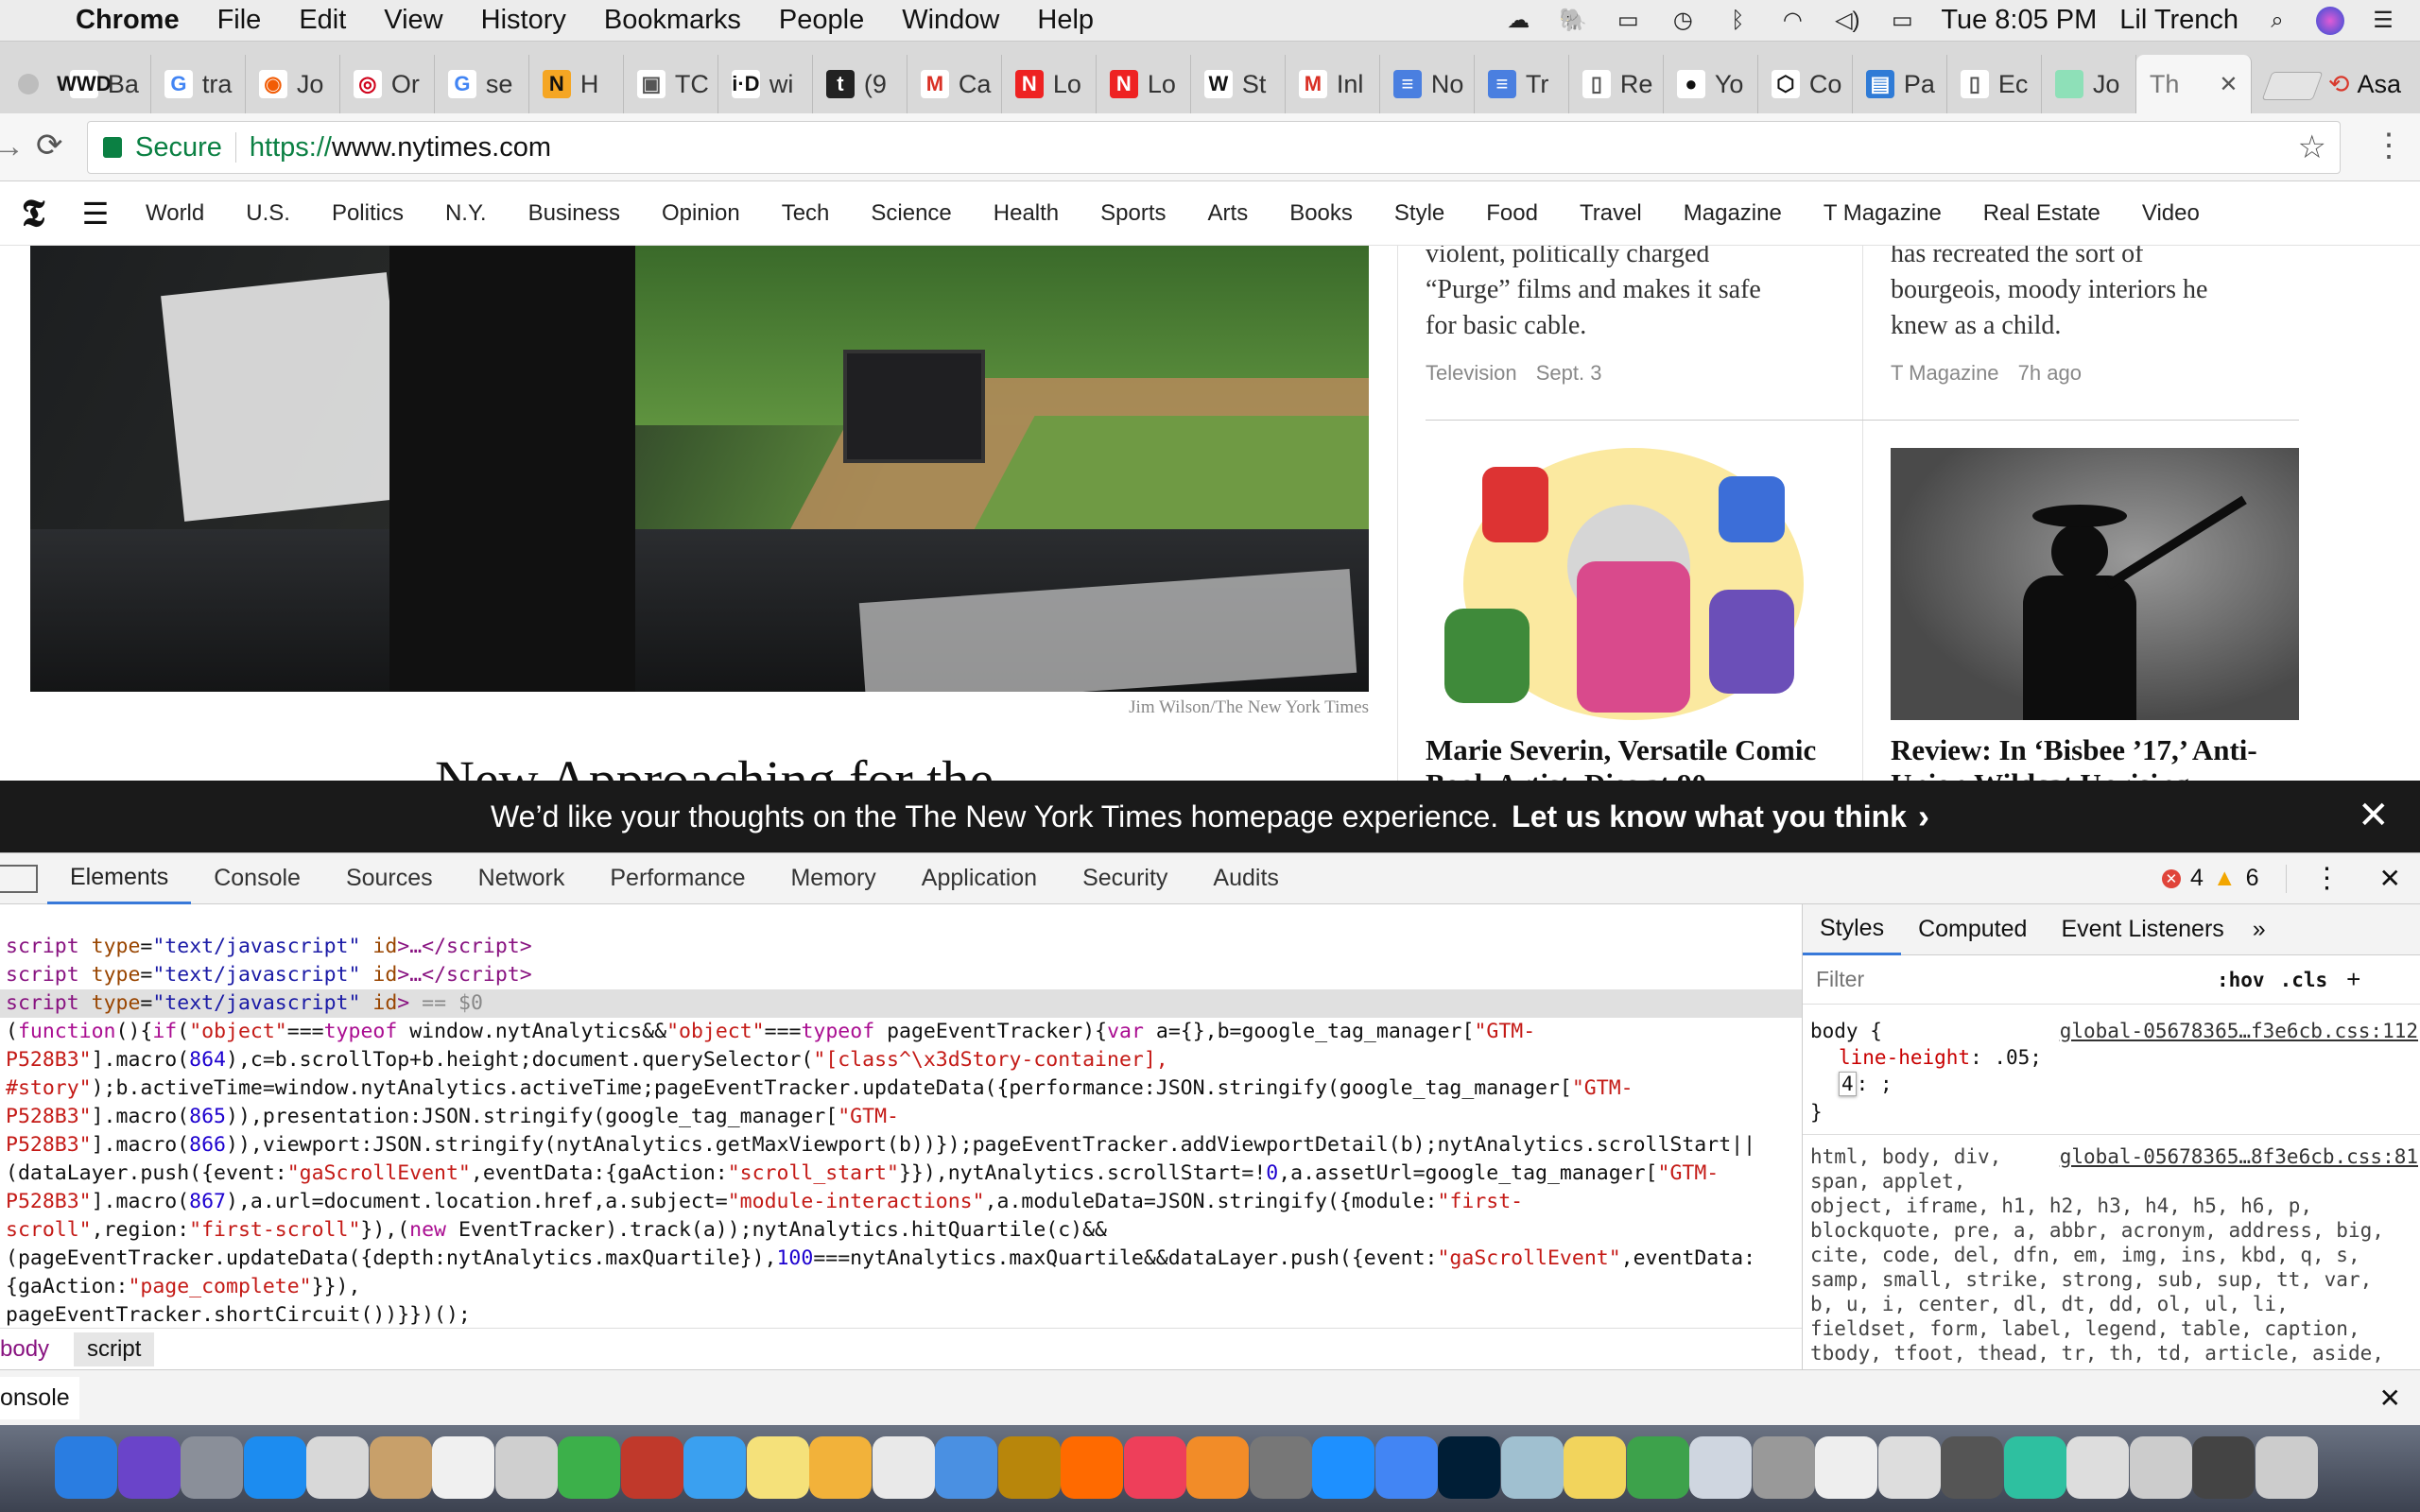 This screenshot has height=1512, width=2420. I want to click on new-rule-icon: +, so click(2353, 979).